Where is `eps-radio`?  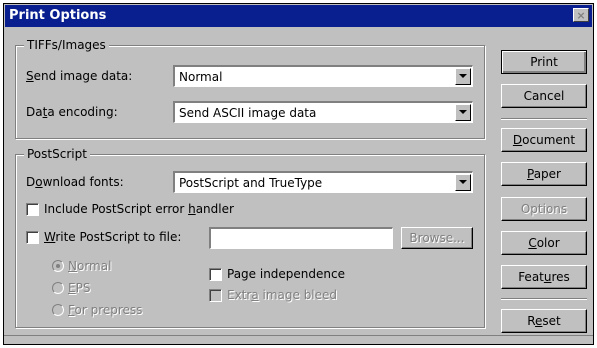
eps-radio is located at coordinates (58, 288).